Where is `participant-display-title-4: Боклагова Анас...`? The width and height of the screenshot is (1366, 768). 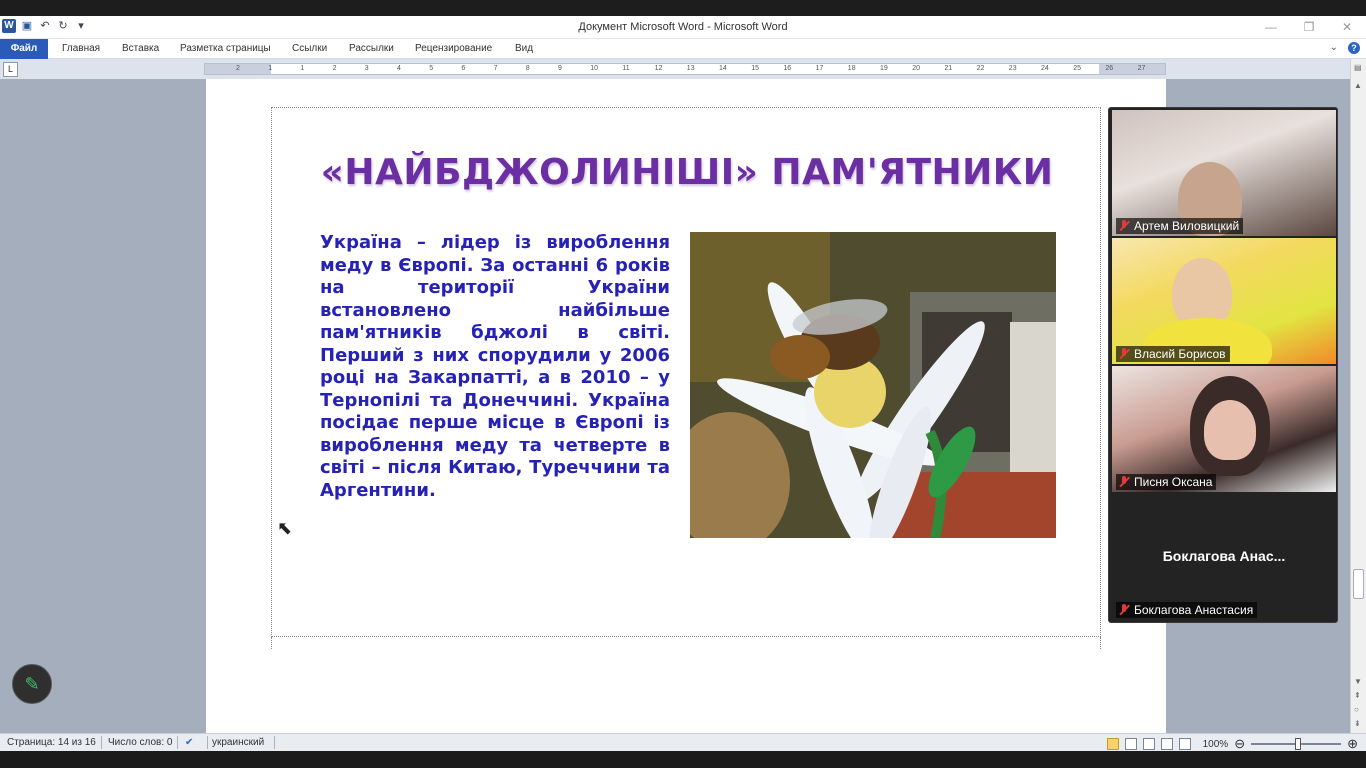 participant-display-title-4: Боклагова Анас... is located at coordinates (1224, 556).